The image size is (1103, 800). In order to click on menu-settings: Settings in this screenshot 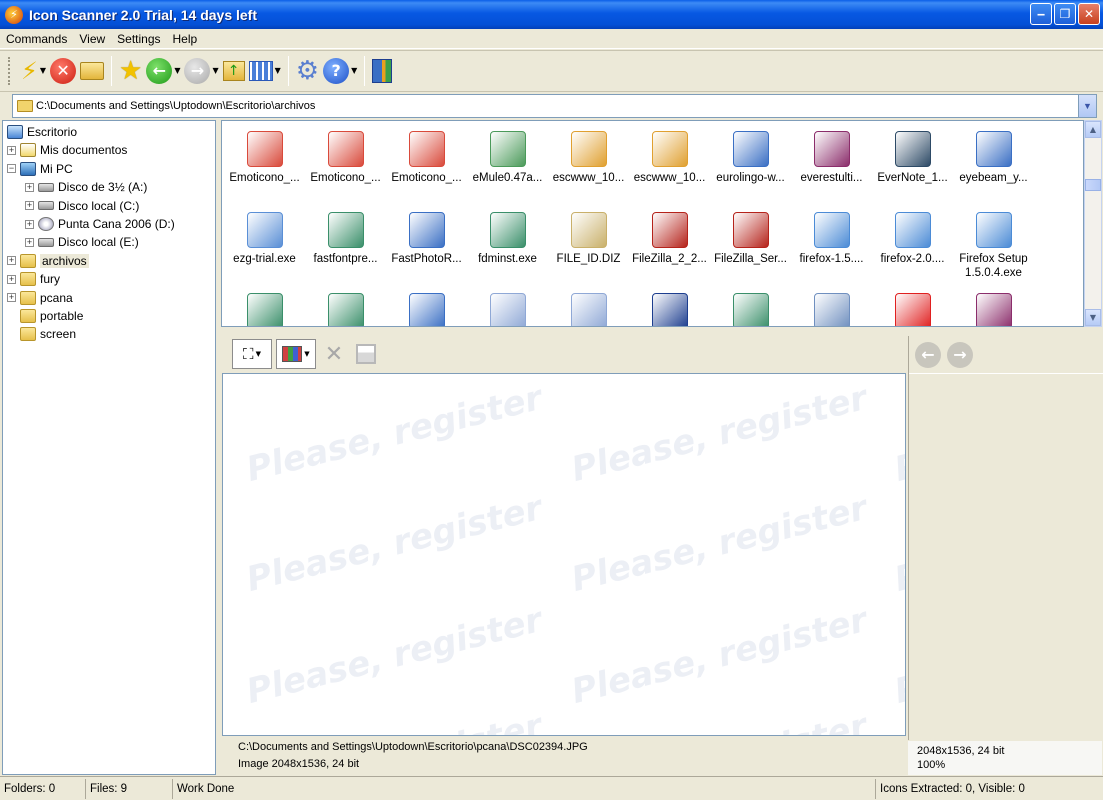, I will do `click(138, 39)`.